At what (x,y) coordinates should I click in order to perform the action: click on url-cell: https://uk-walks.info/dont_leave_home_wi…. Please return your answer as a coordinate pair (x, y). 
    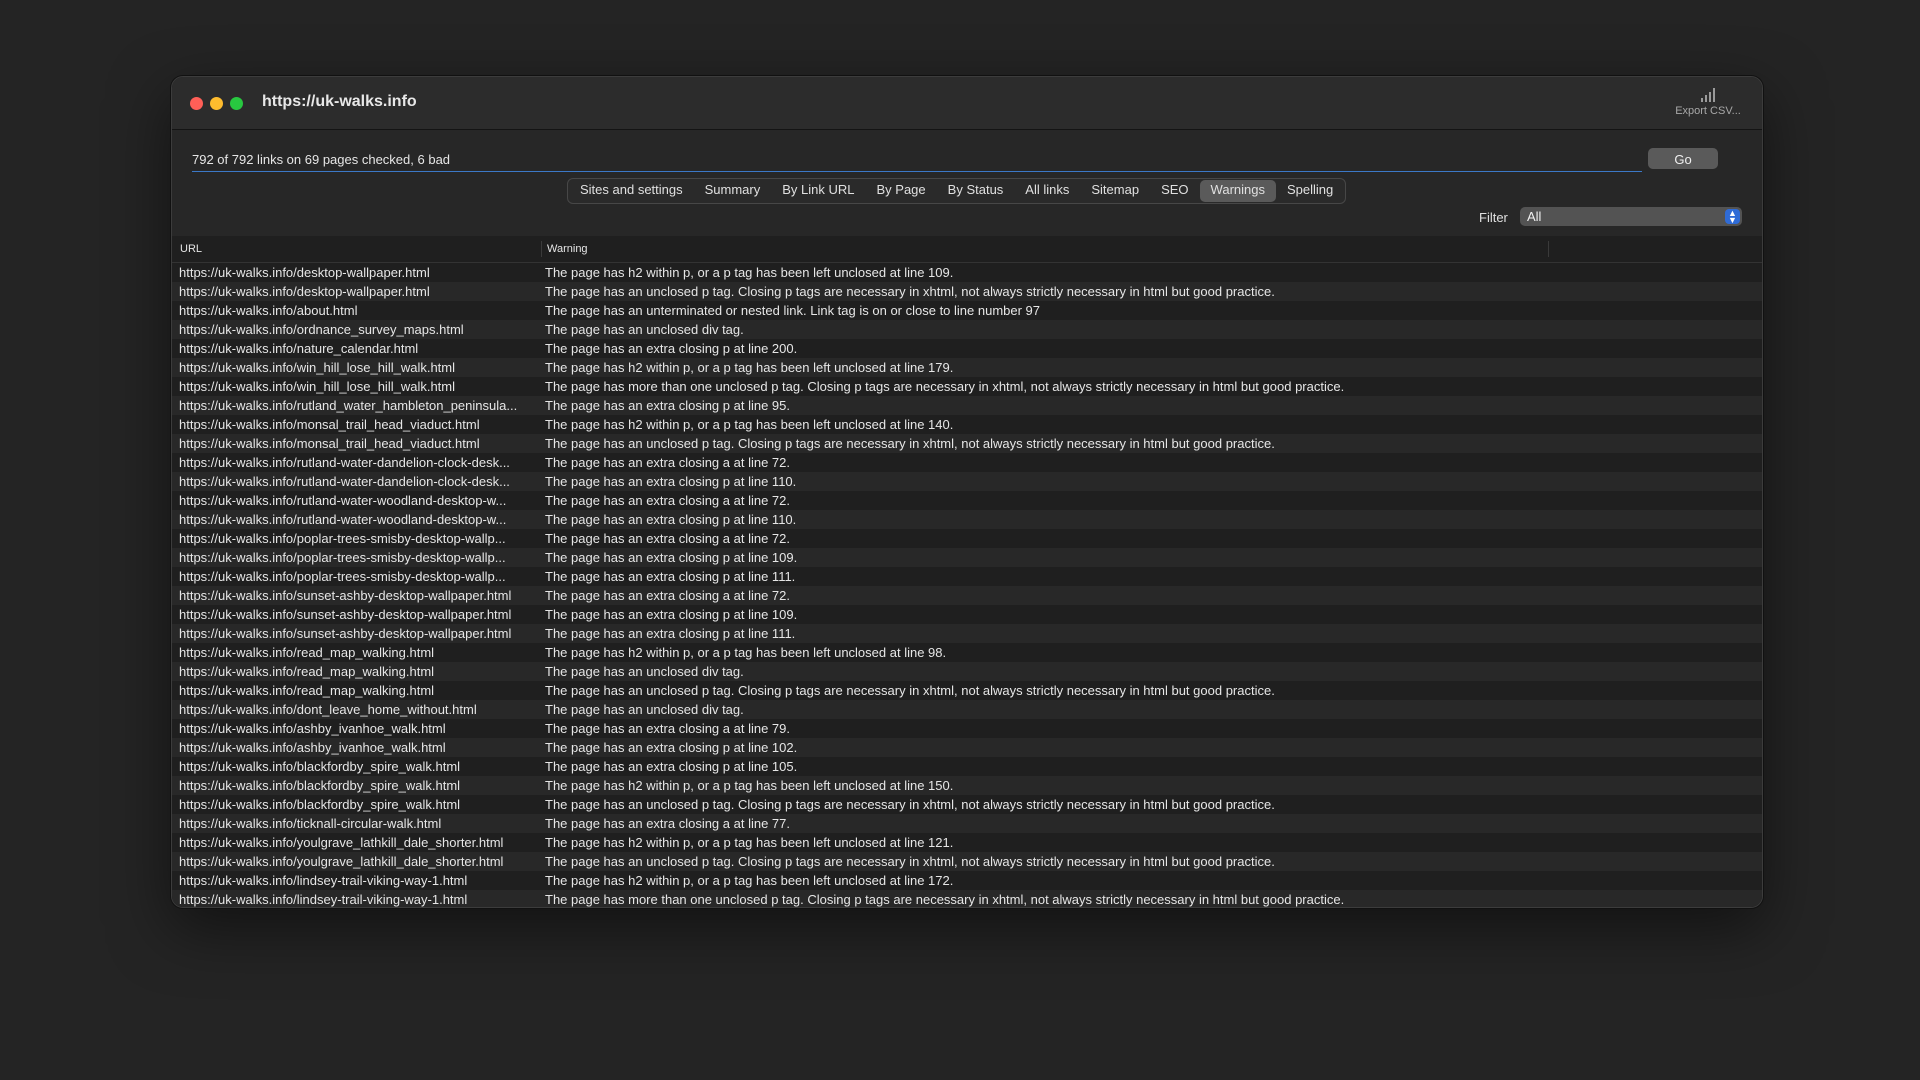
    Looking at the image, I should click on (328, 709).